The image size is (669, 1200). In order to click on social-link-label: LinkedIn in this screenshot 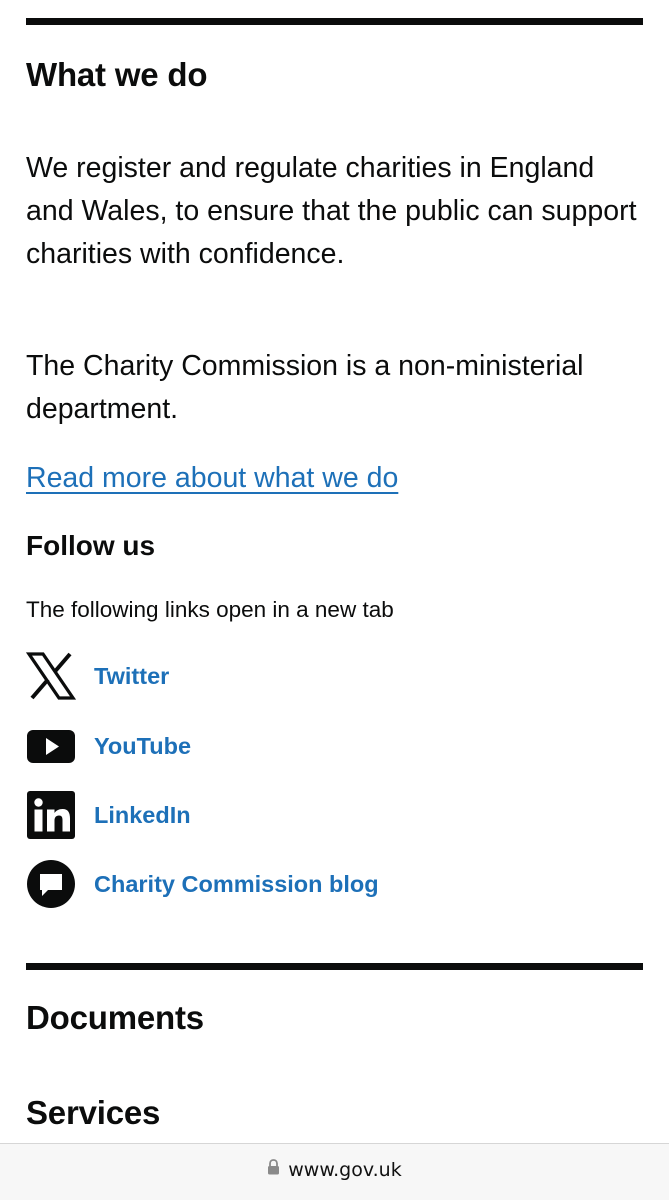, I will do `click(142, 814)`.